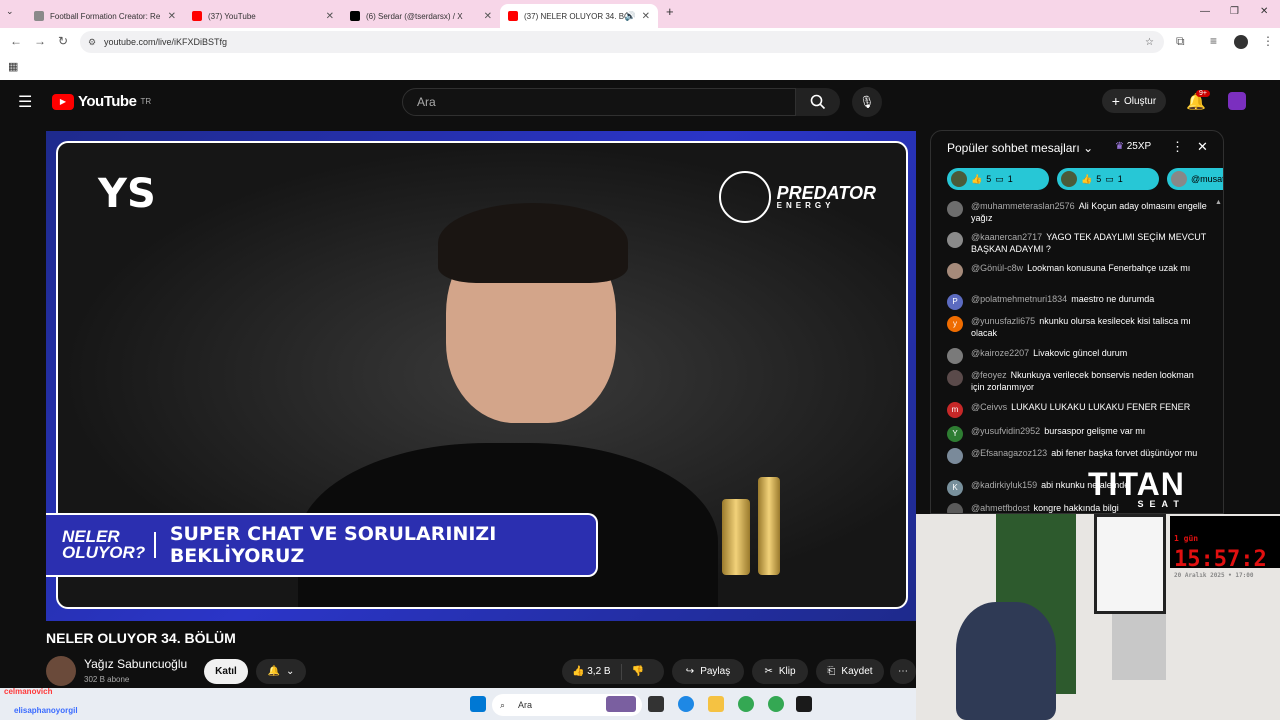 The height and width of the screenshot is (720, 1280). What do you see at coordinates (1000, 353) in the screenshot?
I see `author: @kairoze2207` at bounding box center [1000, 353].